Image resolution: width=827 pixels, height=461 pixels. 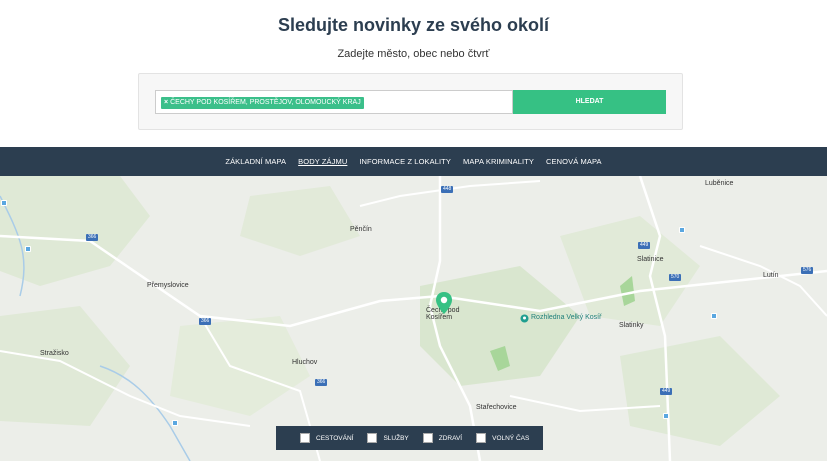 What do you see at coordinates (450, 438) in the screenshot?
I see `filter-health-label: ZDRAVÍ` at bounding box center [450, 438].